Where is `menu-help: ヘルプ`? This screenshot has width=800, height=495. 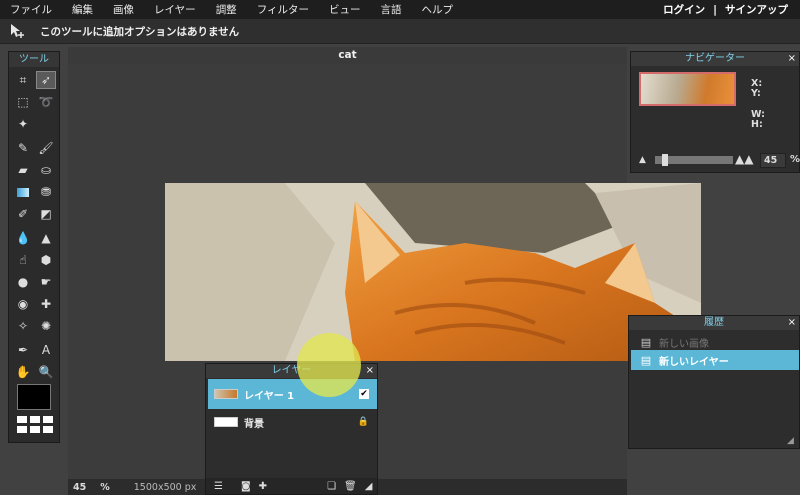 menu-help: ヘルプ is located at coordinates (437, 9).